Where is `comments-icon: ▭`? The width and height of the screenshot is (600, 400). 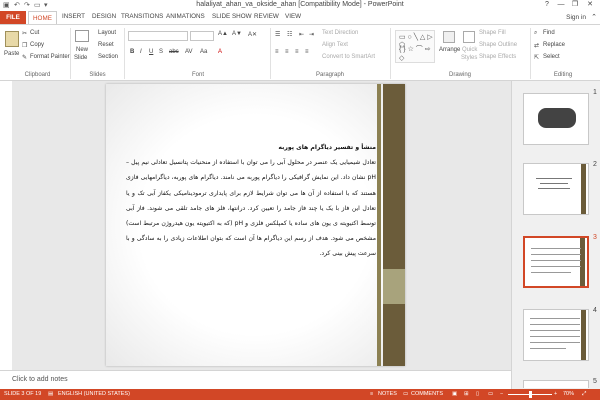
comments-icon: ▭ is located at coordinates (406, 394).